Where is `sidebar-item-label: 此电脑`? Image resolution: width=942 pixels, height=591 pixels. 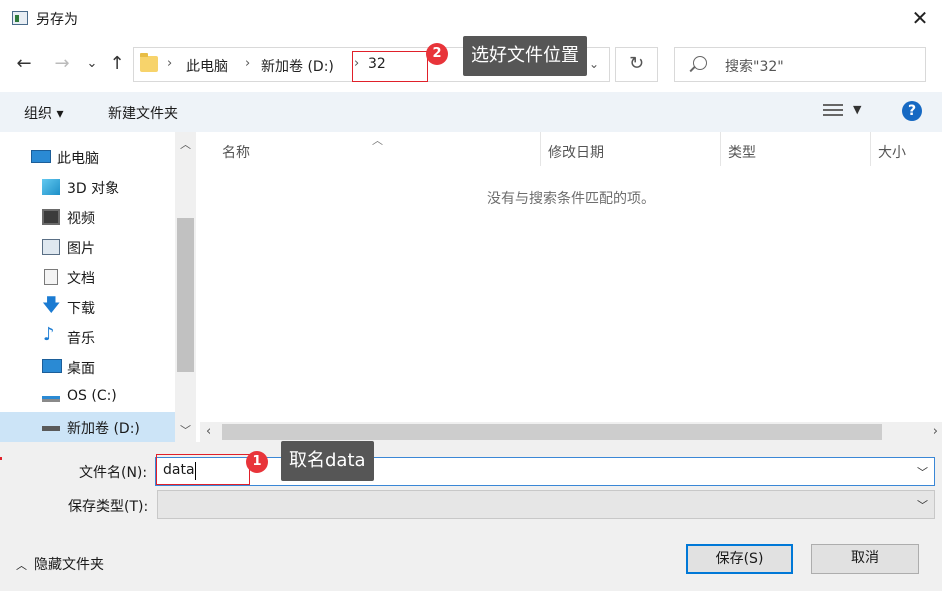
sidebar-item-label: 此电脑 is located at coordinates (78, 159).